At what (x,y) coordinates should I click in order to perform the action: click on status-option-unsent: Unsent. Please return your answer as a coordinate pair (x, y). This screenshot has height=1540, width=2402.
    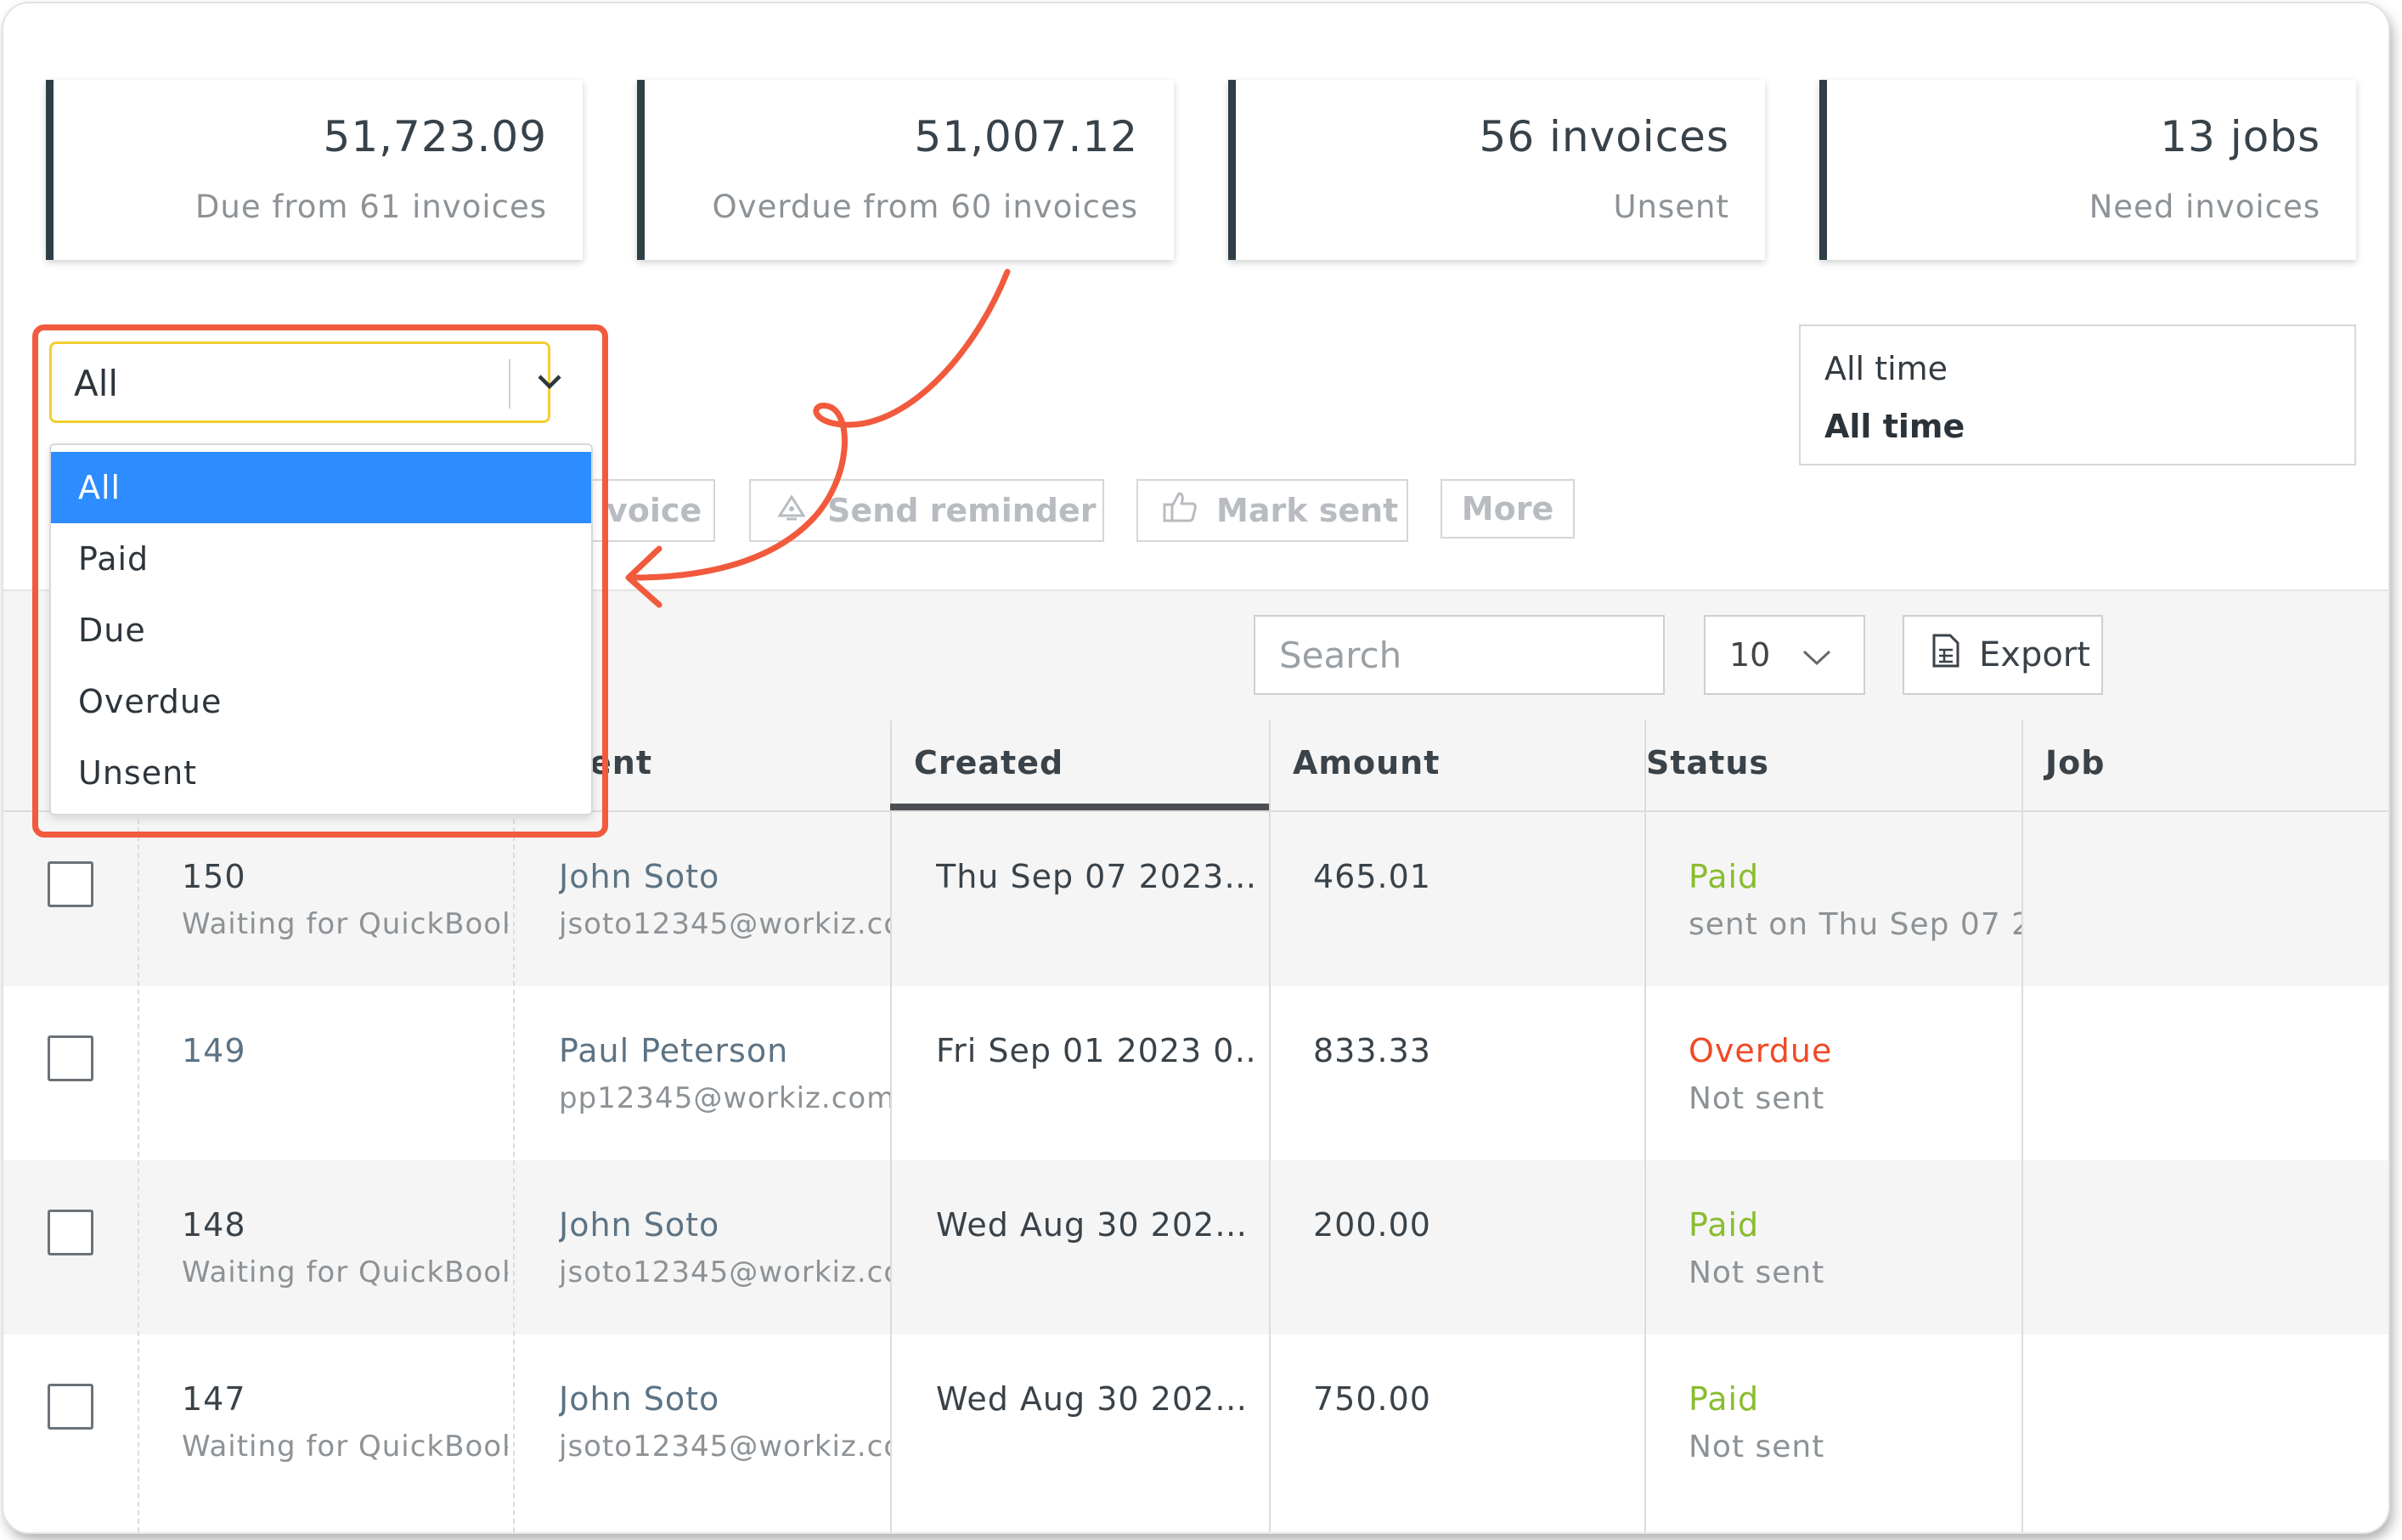
    Looking at the image, I should click on (321, 773).